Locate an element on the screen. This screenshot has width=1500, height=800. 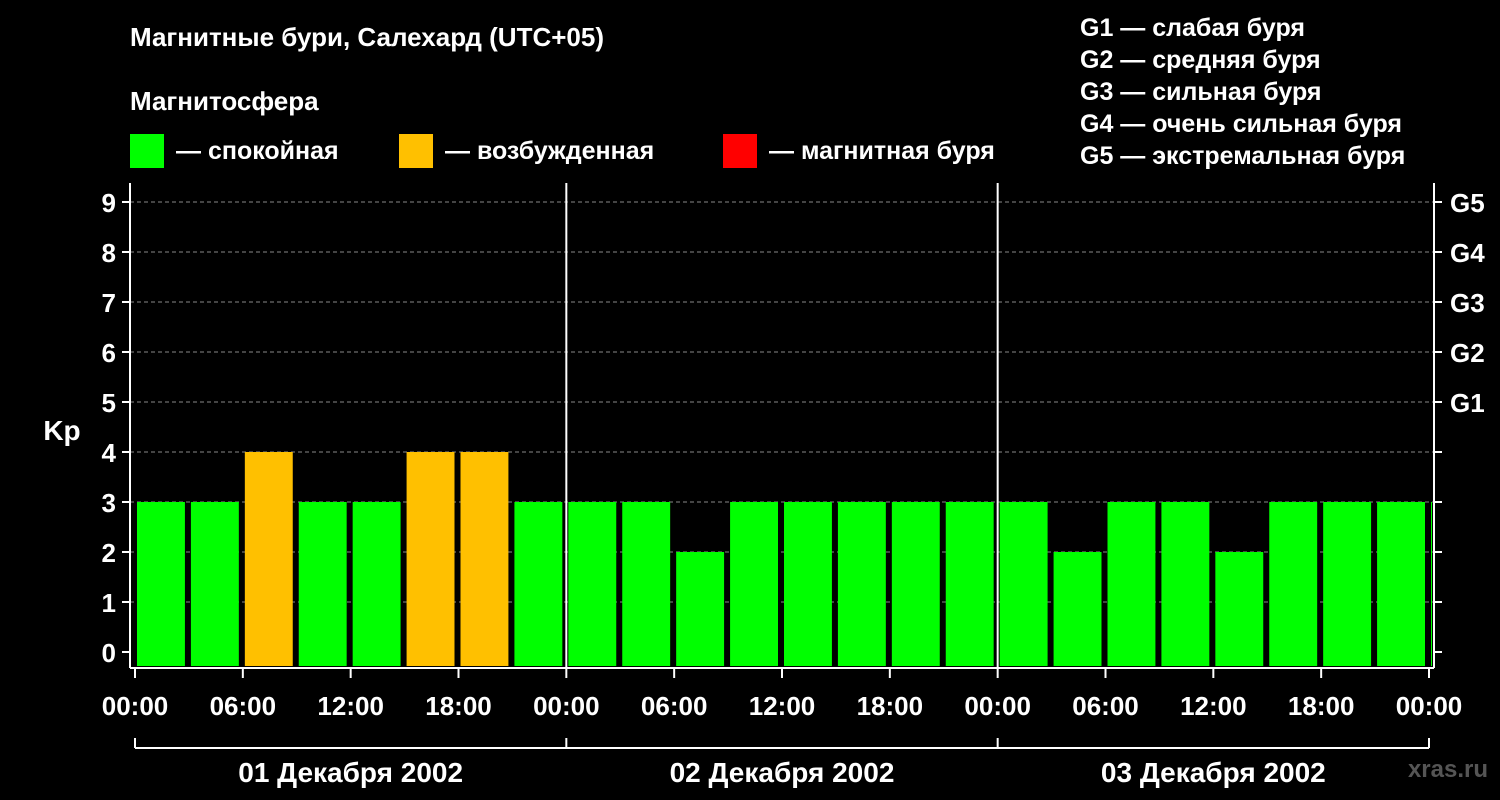
g-tick-label: G3 is located at coordinates (1467, 303).